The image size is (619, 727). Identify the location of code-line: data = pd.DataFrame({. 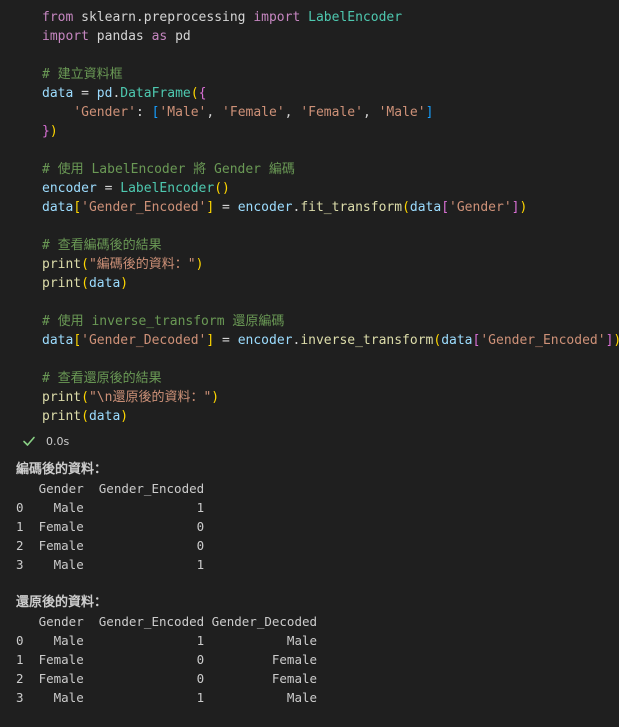
(330, 93).